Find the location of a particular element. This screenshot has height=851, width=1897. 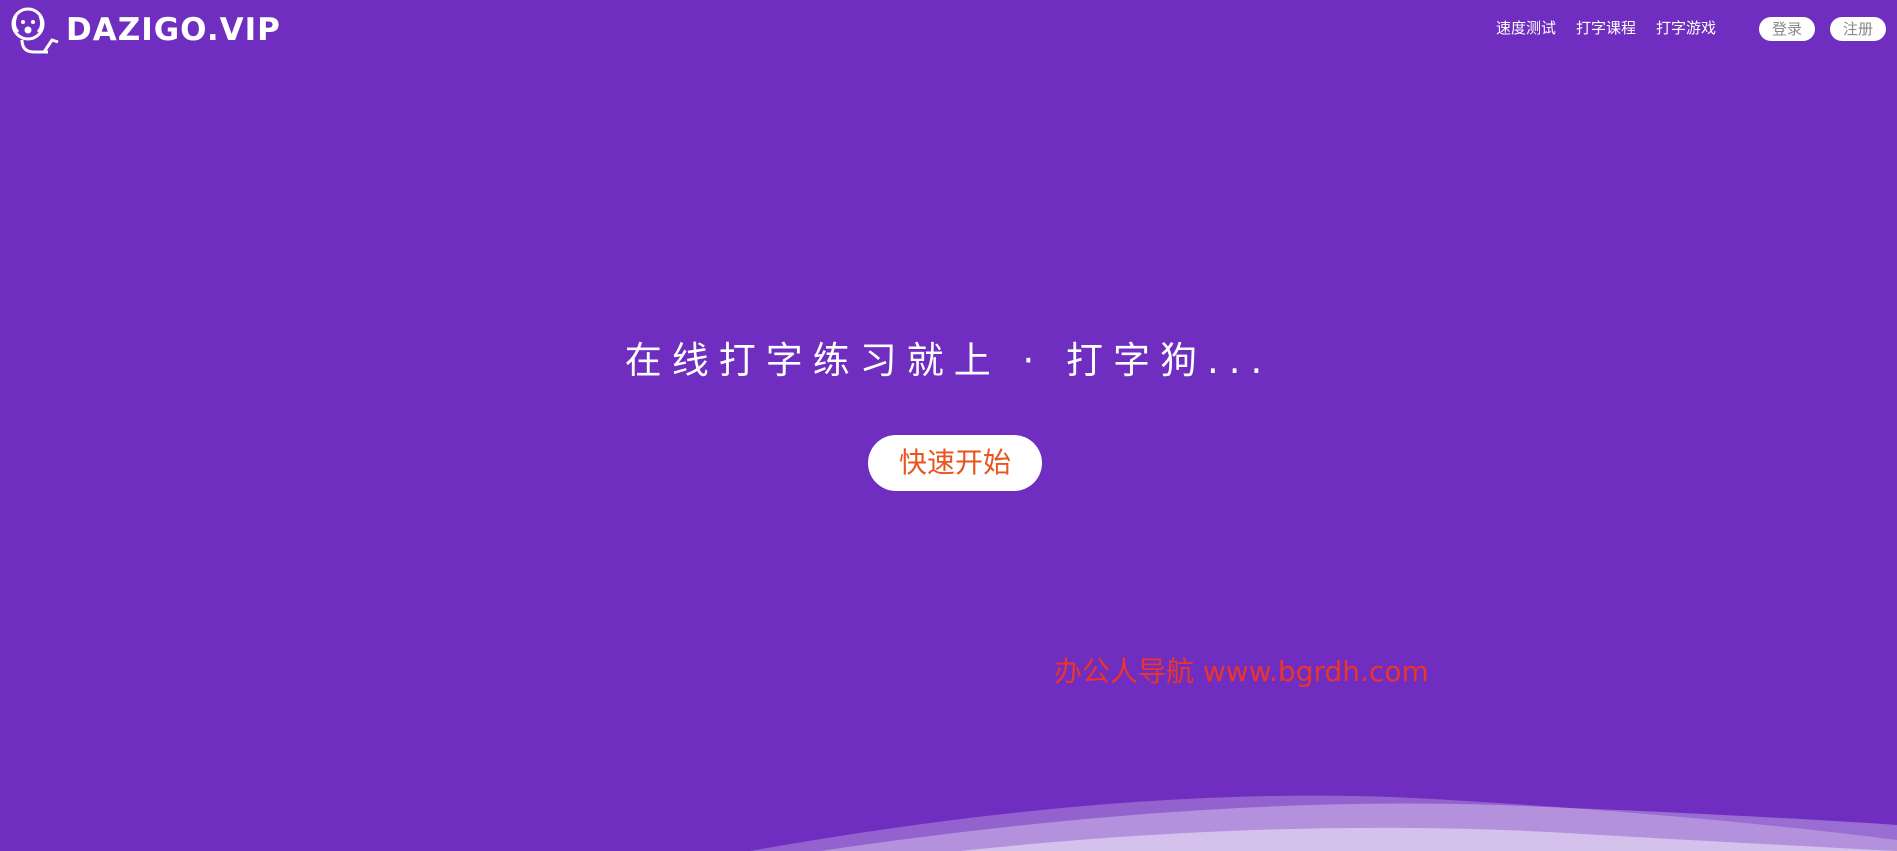

login-button: 登录 is located at coordinates (1787, 29).